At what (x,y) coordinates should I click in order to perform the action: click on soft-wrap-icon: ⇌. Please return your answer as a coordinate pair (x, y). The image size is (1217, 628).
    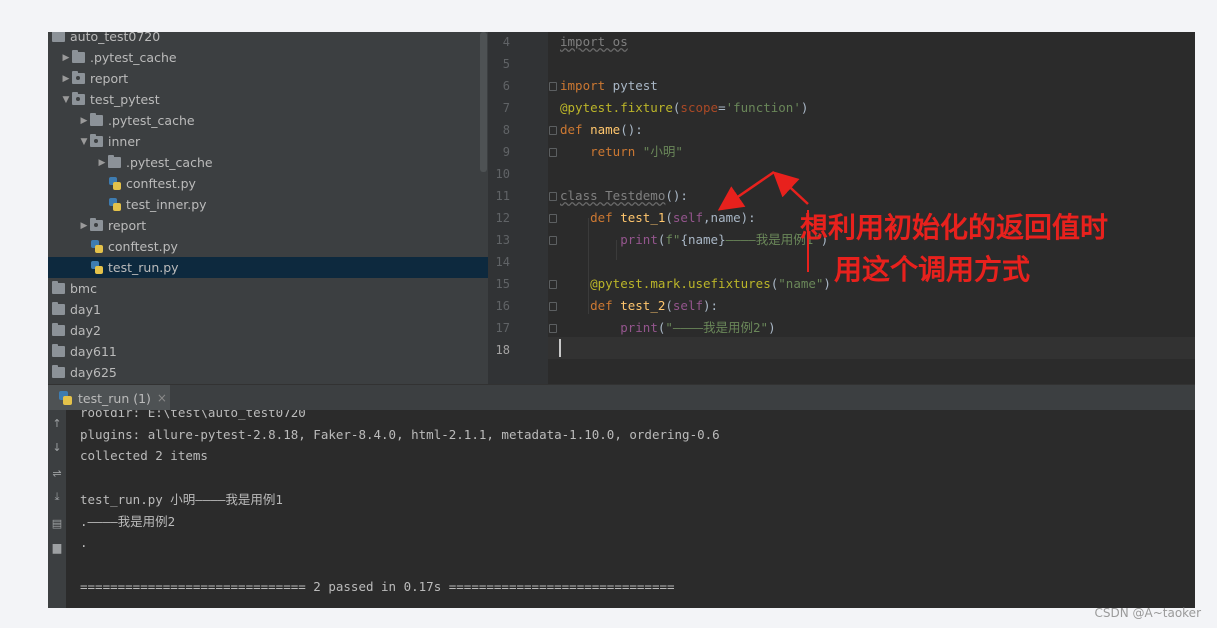
    Looking at the image, I should click on (57, 473).